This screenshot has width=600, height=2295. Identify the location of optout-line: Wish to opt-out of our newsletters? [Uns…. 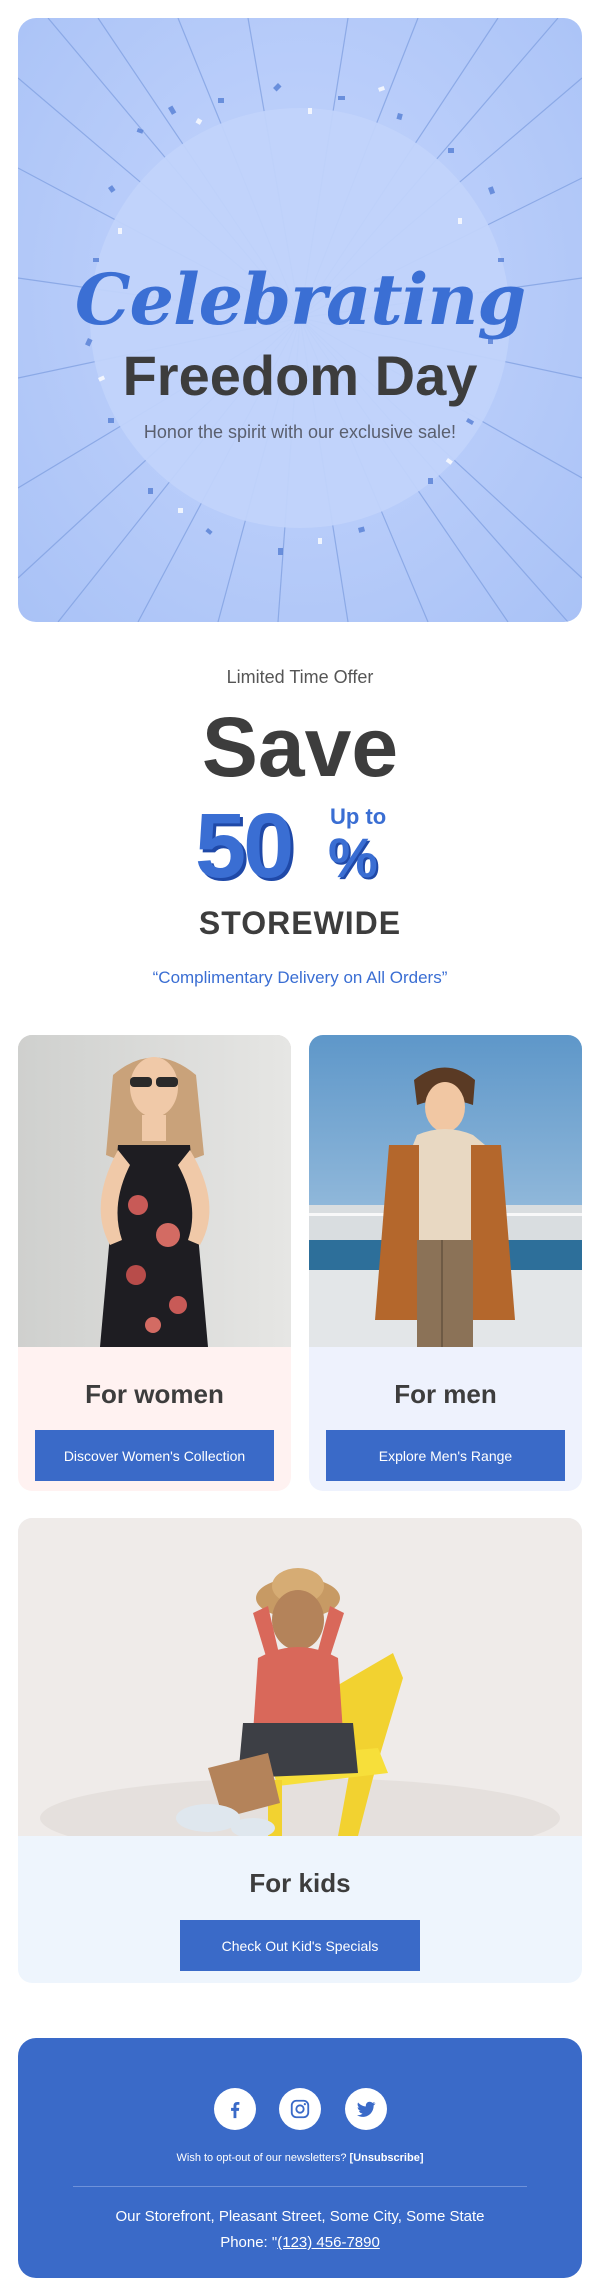
(300, 2158).